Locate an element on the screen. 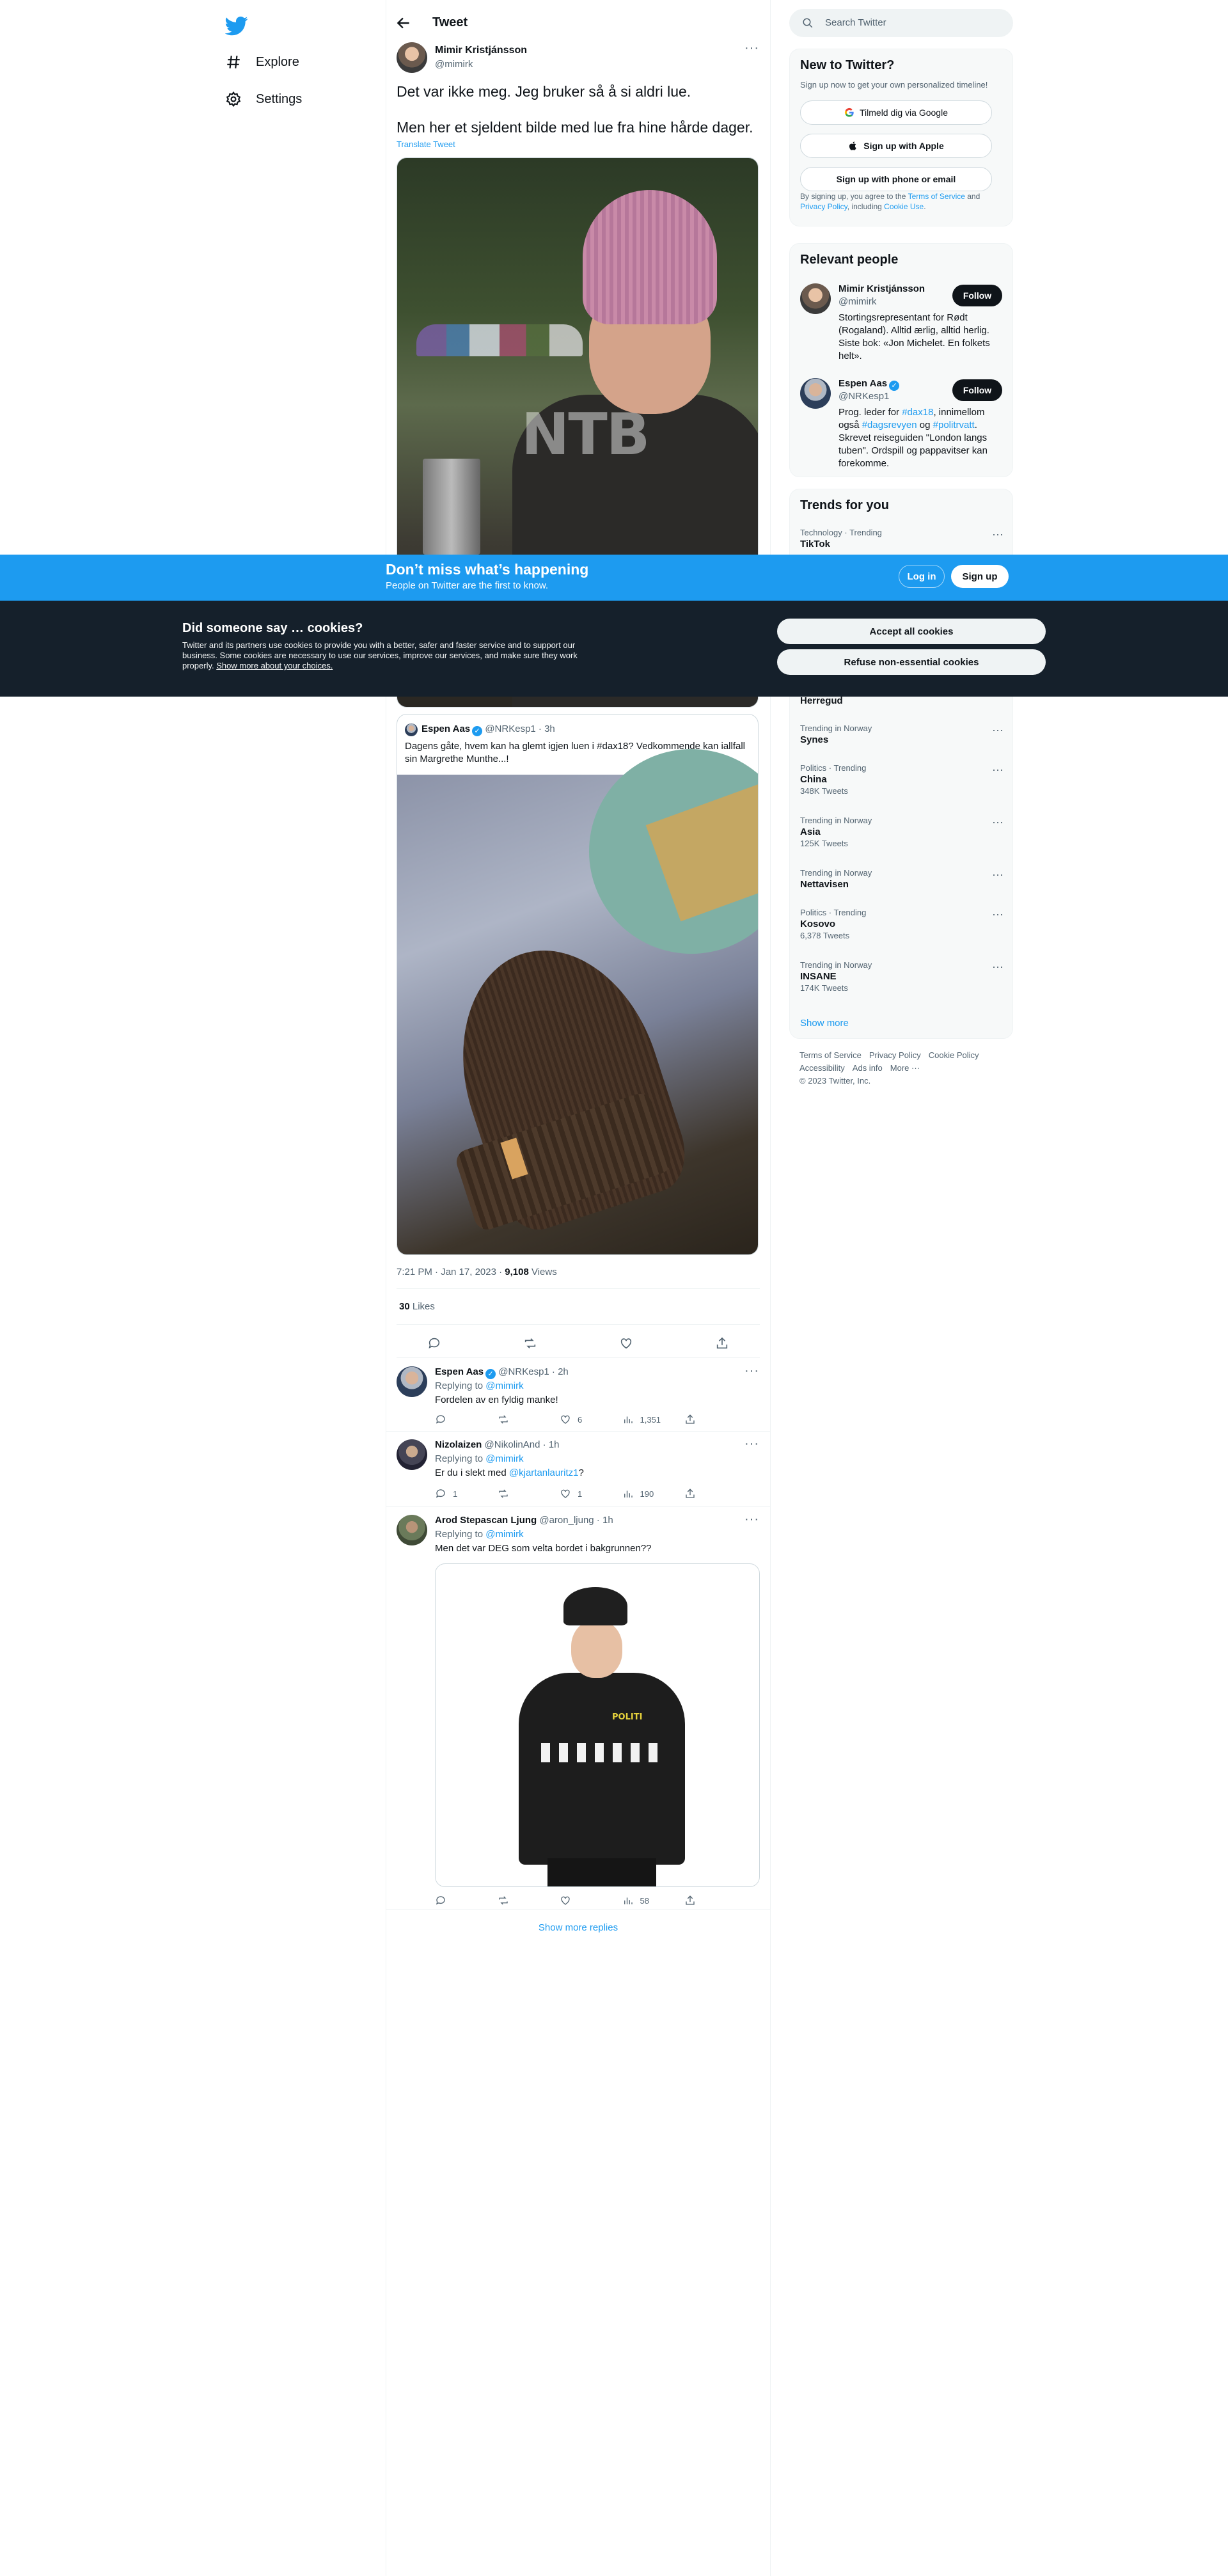  cookie-choices-link: Show more about your choices. is located at coordinates (274, 666).